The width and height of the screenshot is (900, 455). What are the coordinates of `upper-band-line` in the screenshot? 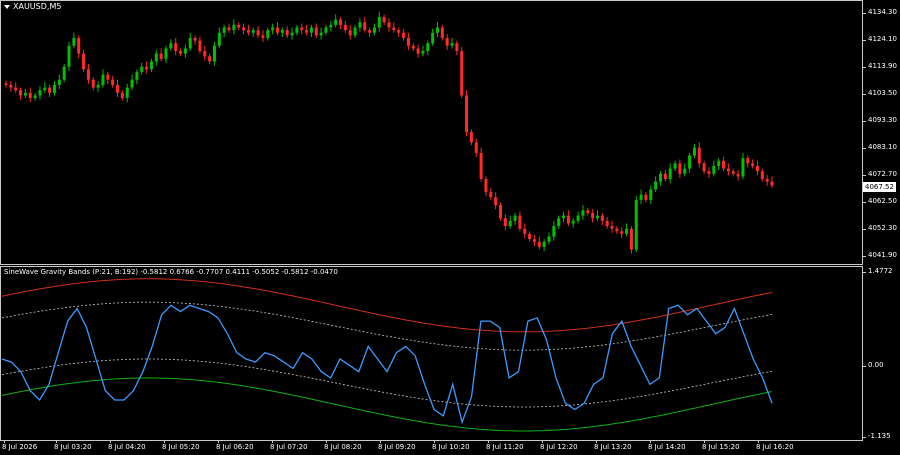 It's located at (387, 305).